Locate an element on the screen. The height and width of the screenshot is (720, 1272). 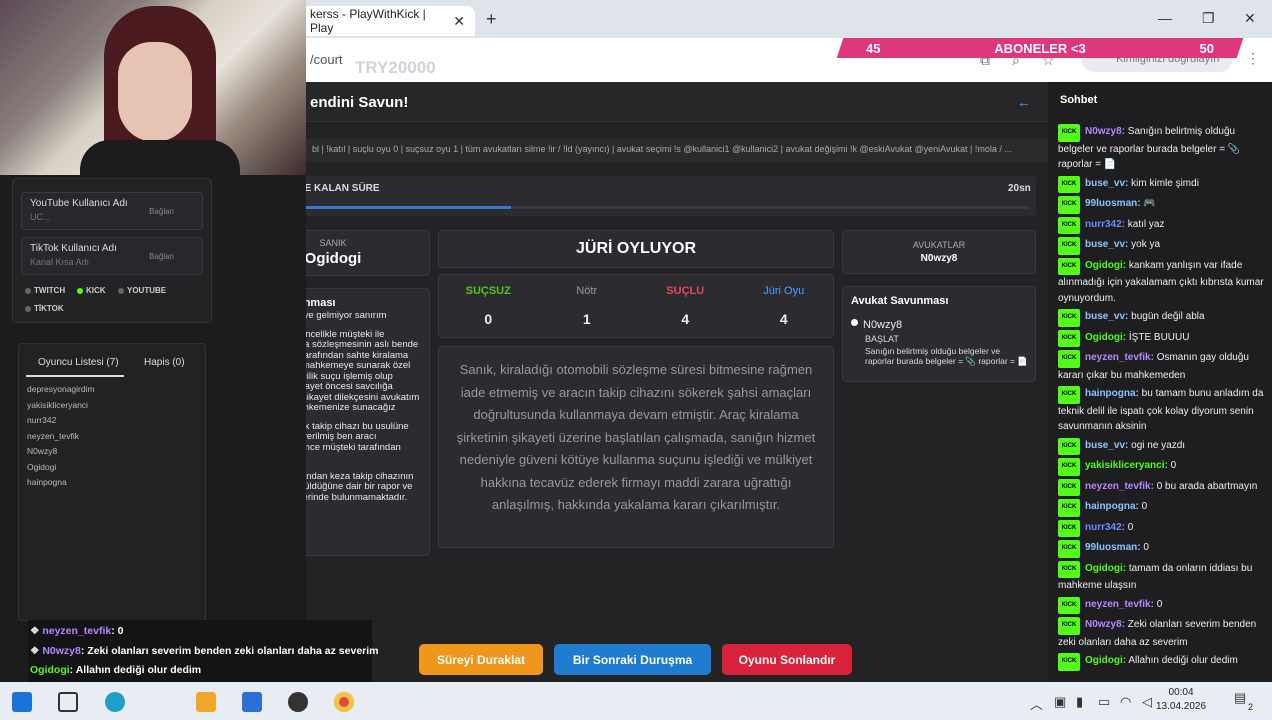
chat-message: KICK 99luosman: 🎮 is located at coordinates (1161, 205).